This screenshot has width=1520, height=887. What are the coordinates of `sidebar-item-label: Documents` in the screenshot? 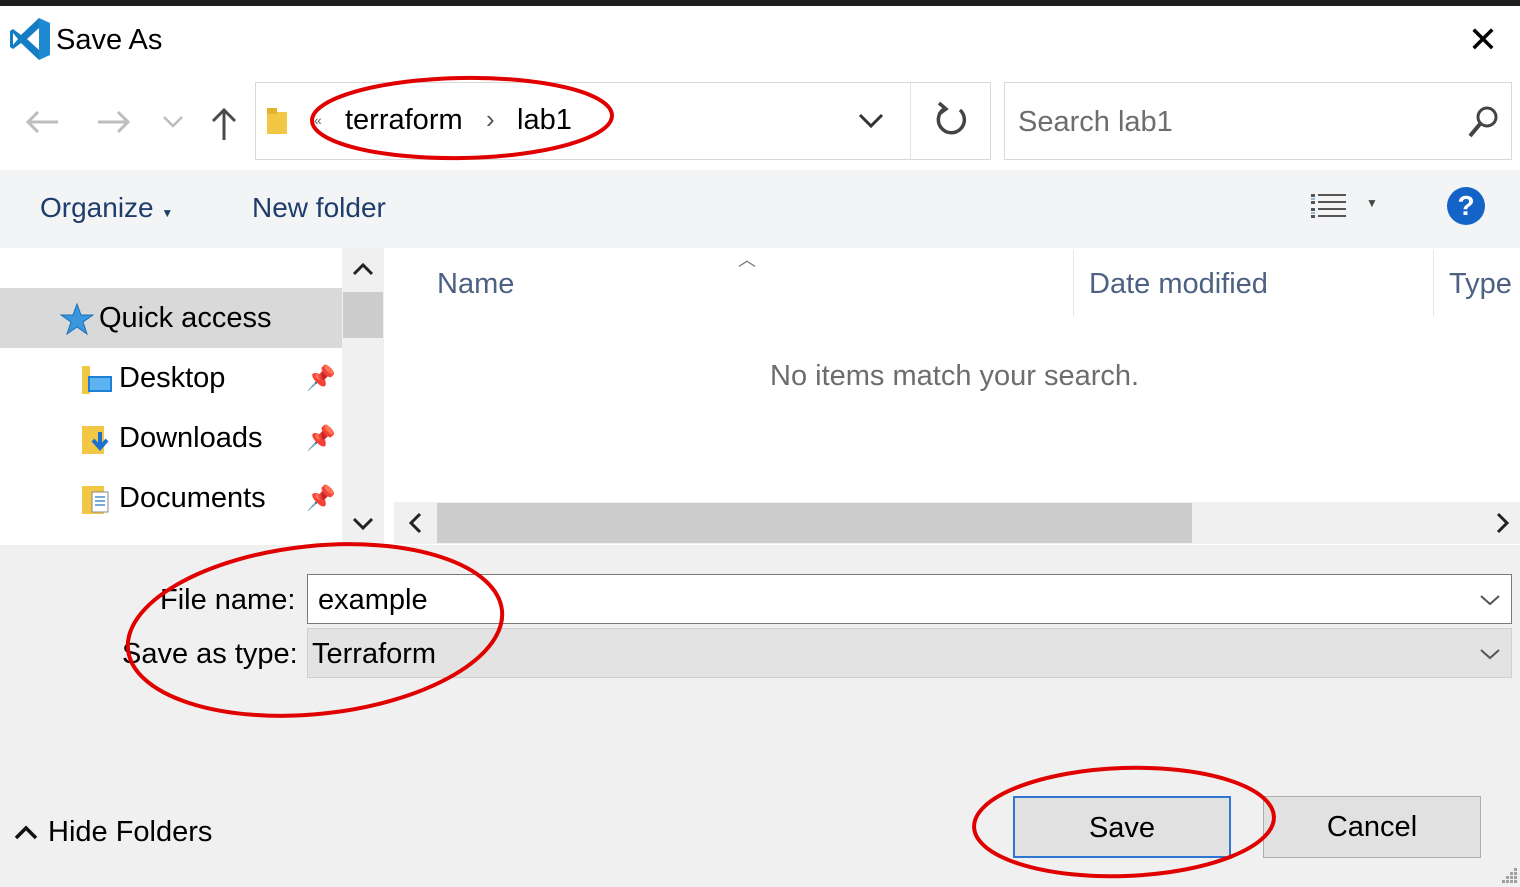 It's located at (192, 498).